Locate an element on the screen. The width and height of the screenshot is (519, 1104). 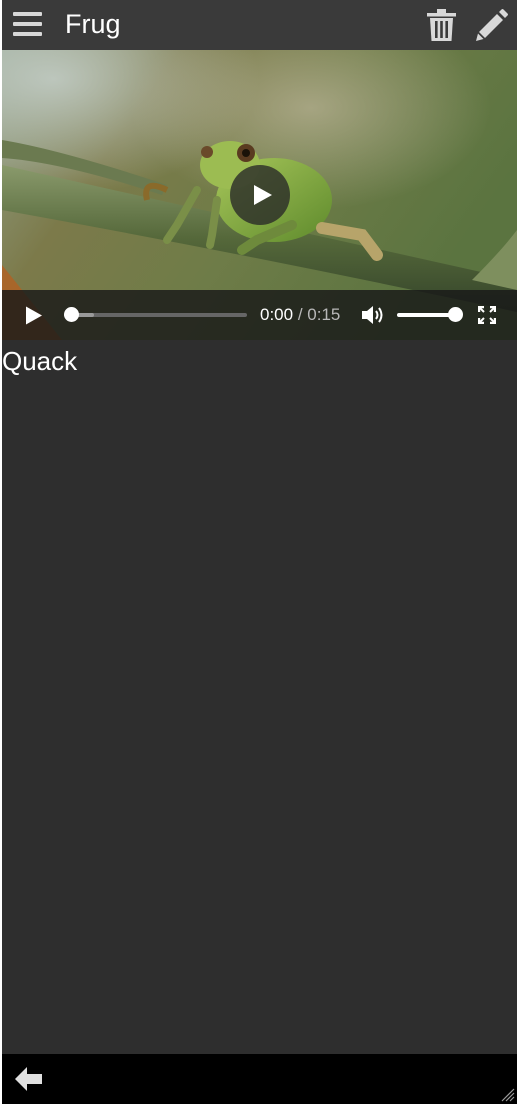
volume-slider is located at coordinates (430, 314).